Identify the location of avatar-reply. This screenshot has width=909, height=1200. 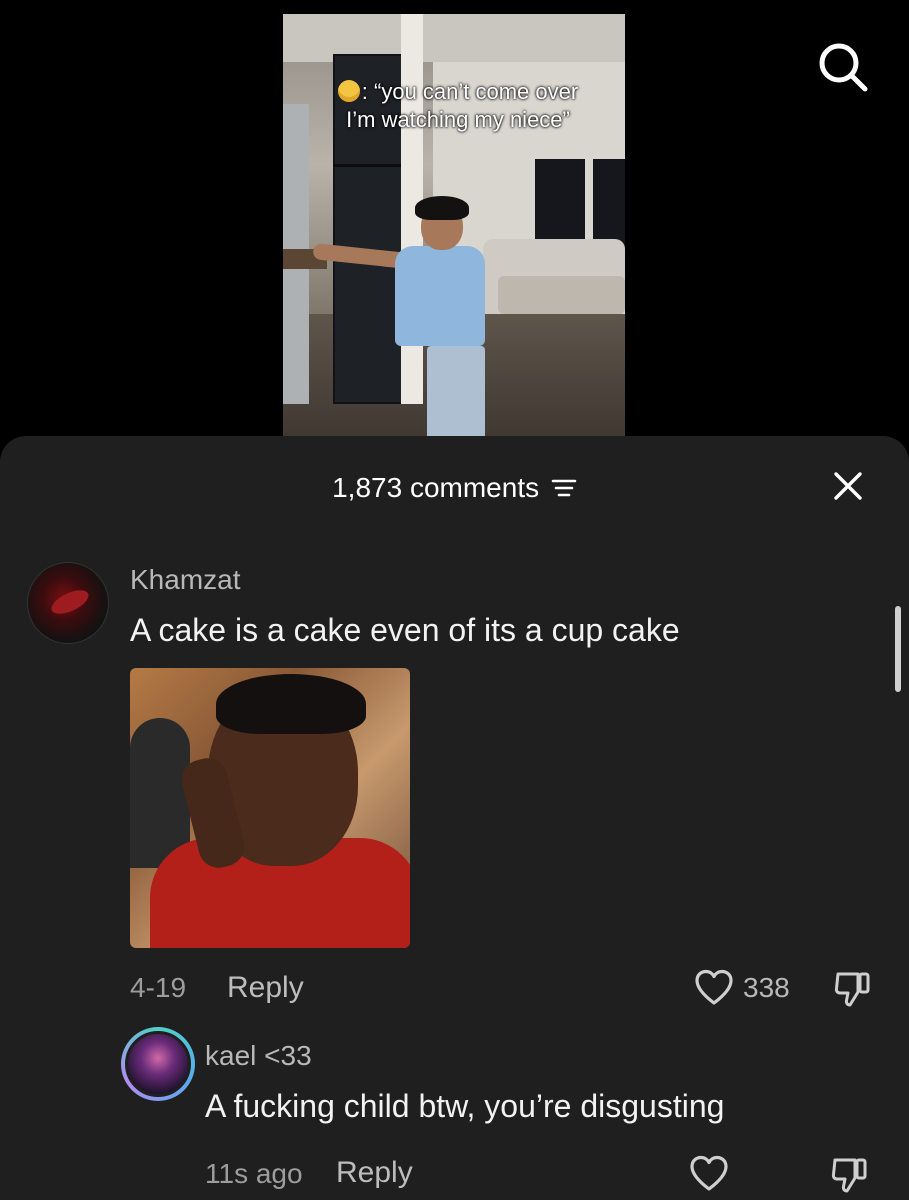
(158, 1064).